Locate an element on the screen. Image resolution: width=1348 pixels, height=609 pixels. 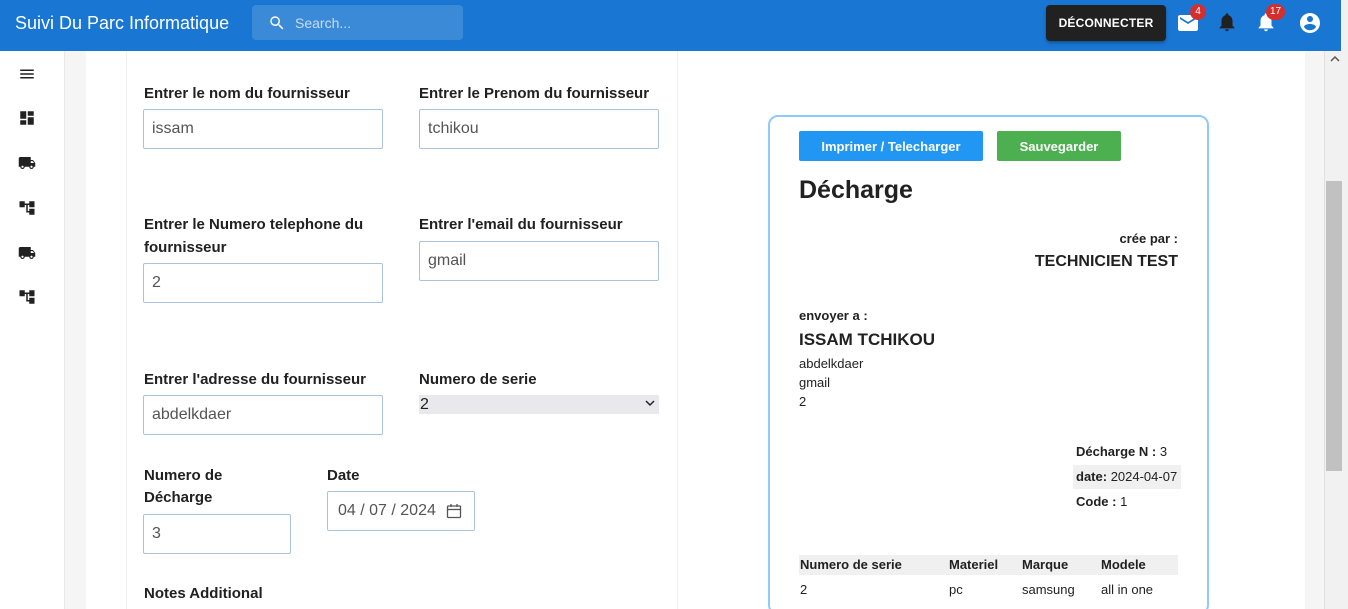
bell-icon is located at coordinates (1227, 22).